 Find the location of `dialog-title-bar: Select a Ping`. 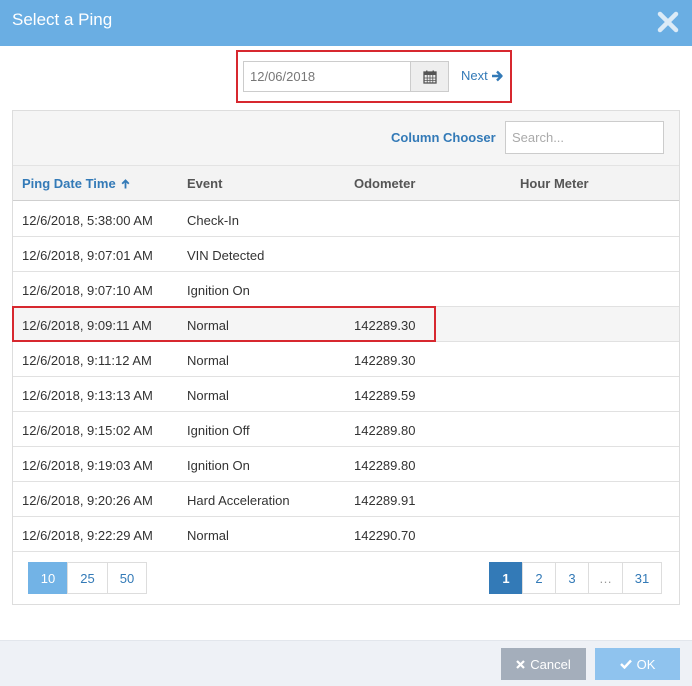

dialog-title-bar: Select a Ping is located at coordinates (346, 23).